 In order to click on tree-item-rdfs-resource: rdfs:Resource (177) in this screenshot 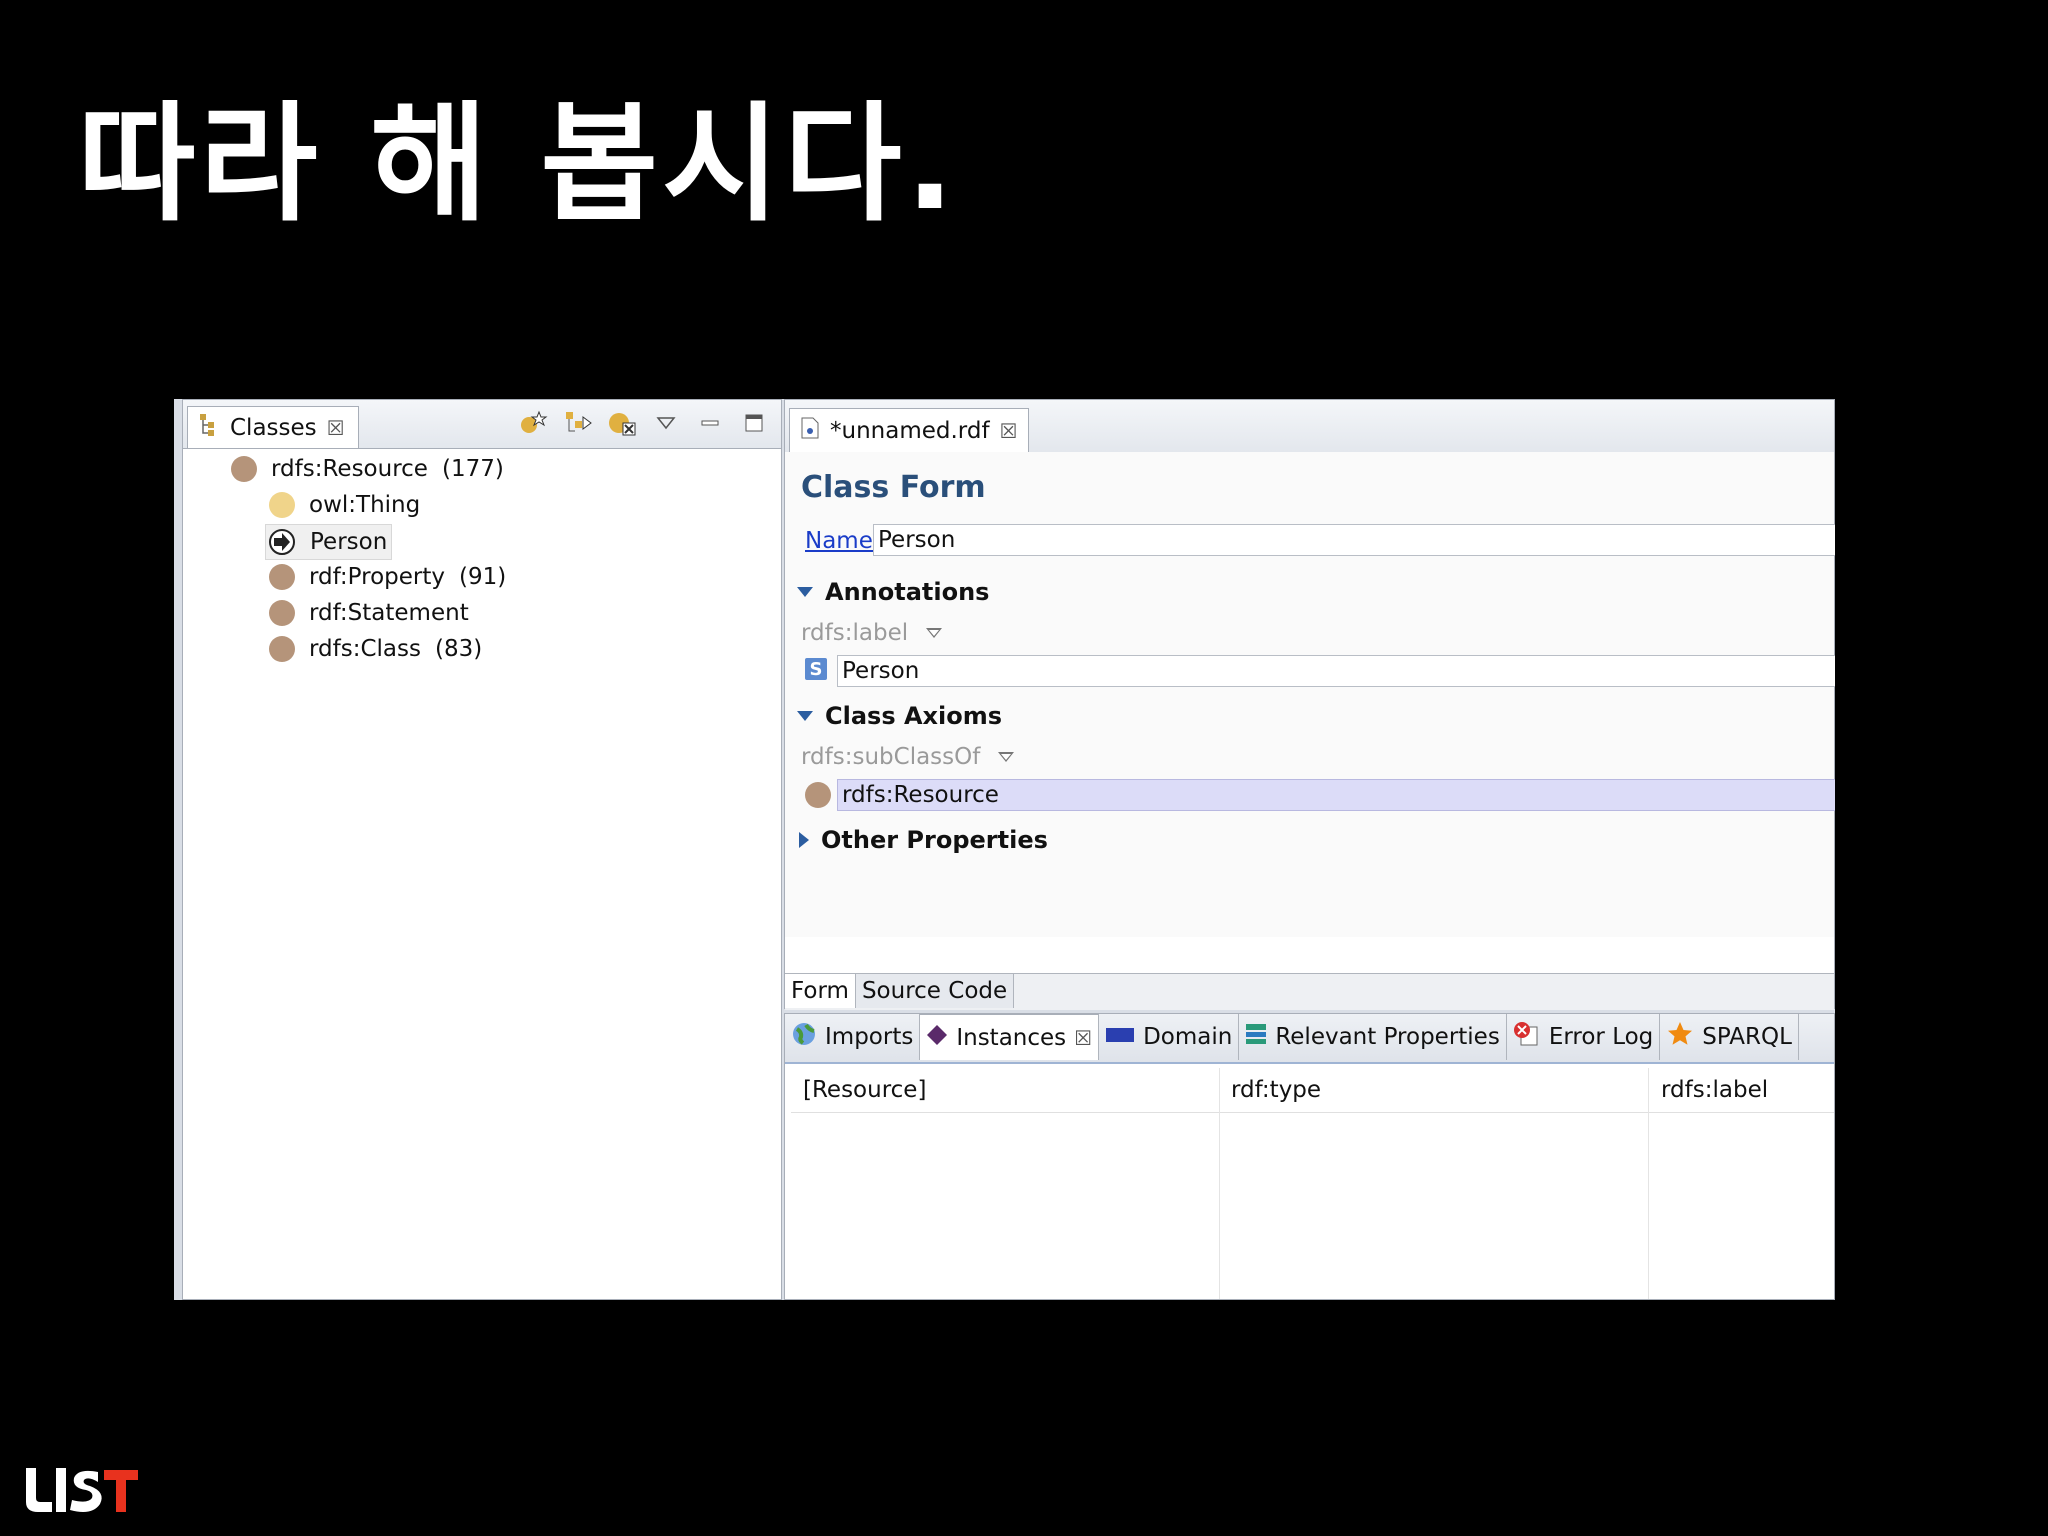, I will do `click(367, 469)`.